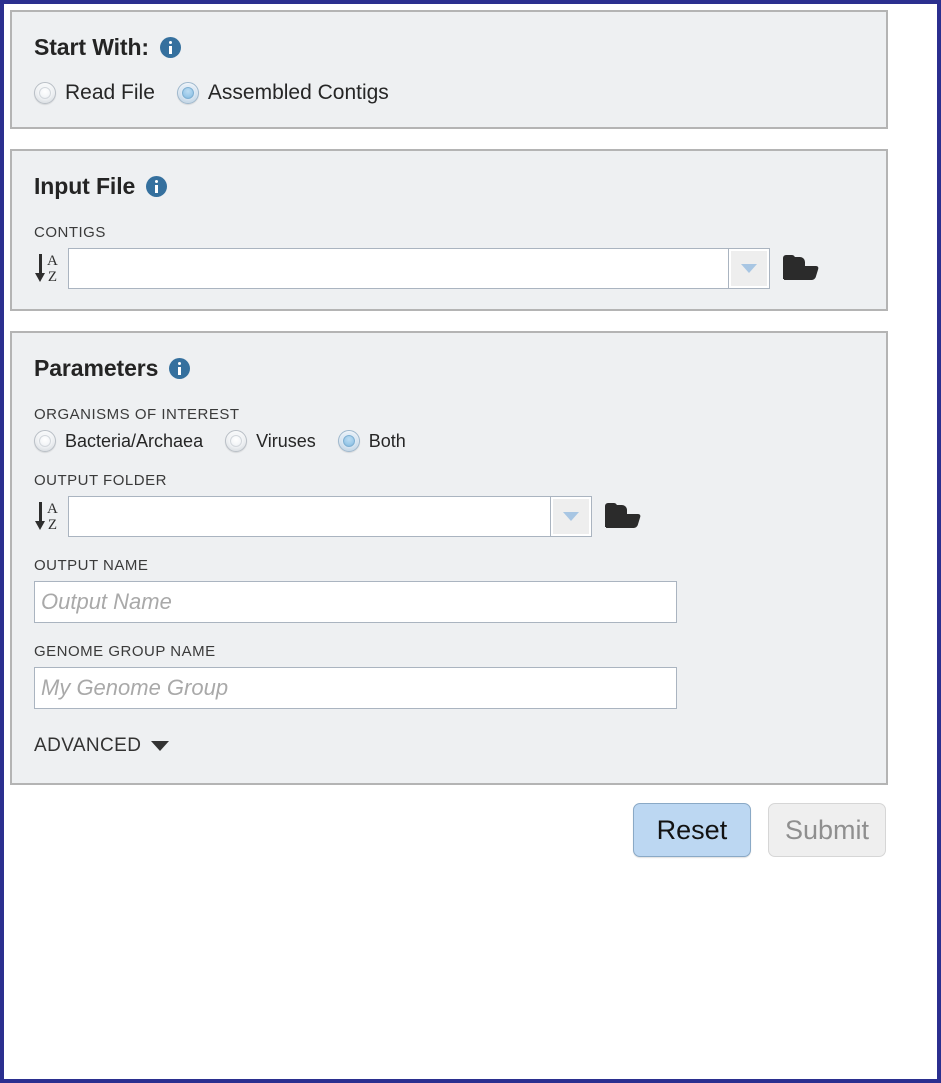 The width and height of the screenshot is (941, 1083). Describe the element at coordinates (85, 186) in the screenshot. I see `input-file-title: Input File` at that location.